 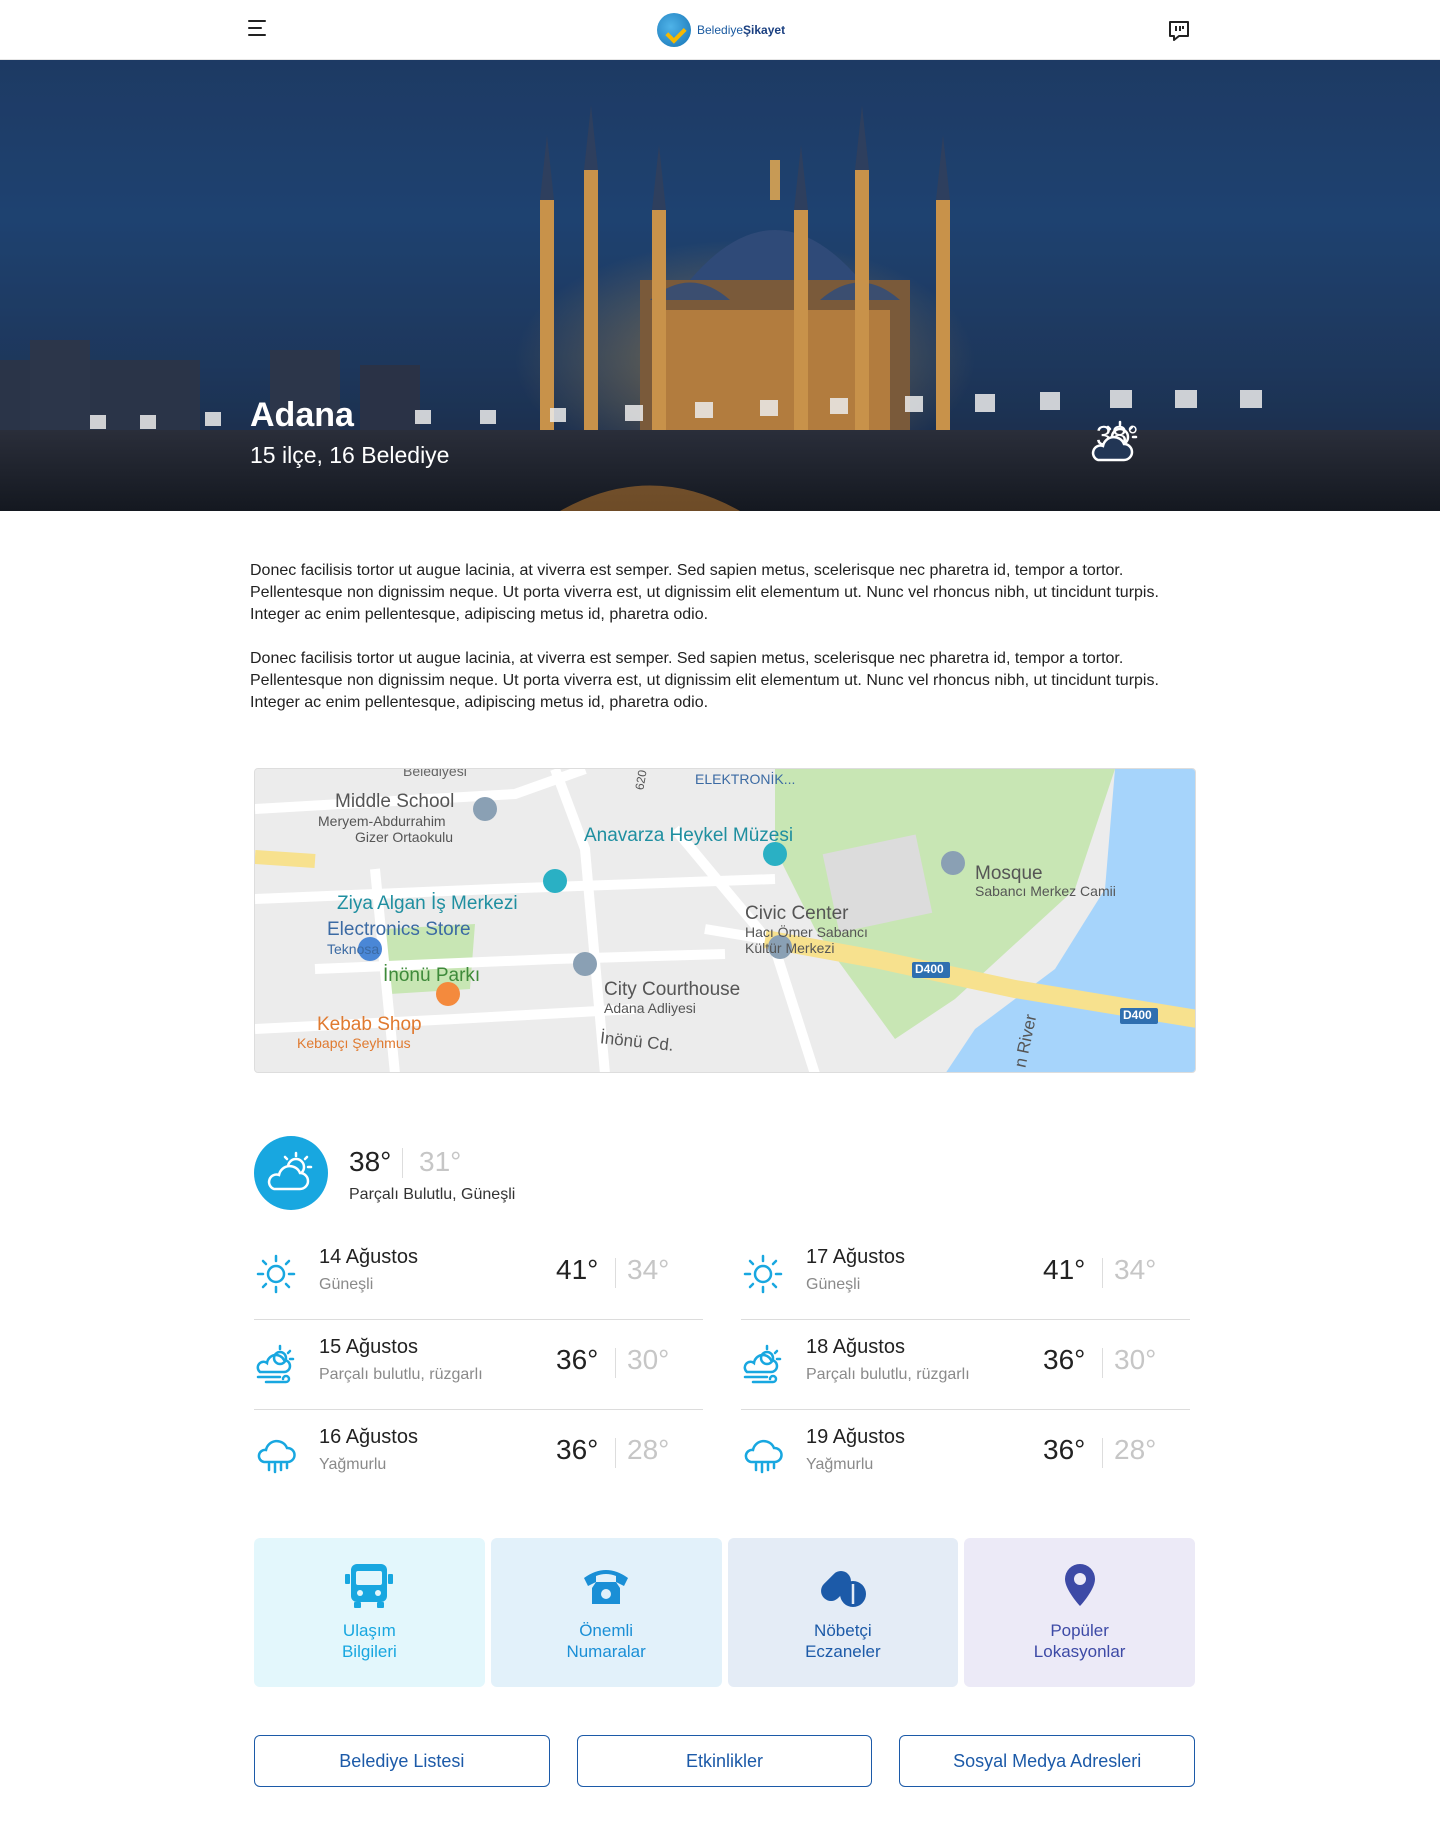 I want to click on map-label: Hacı Ömer Sabancı, so click(x=806, y=932).